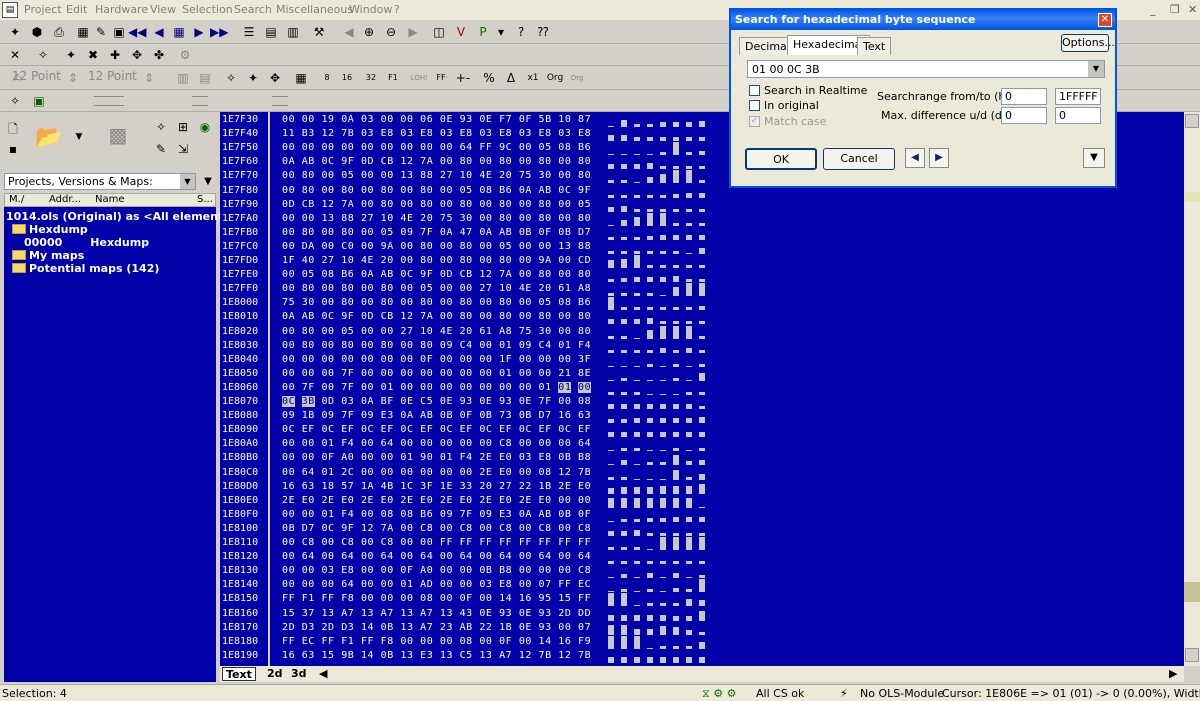 Image resolution: width=1200 pixels, height=701 pixels. What do you see at coordinates (308, 486) in the screenshot?
I see `hex-byte: 63` at bounding box center [308, 486].